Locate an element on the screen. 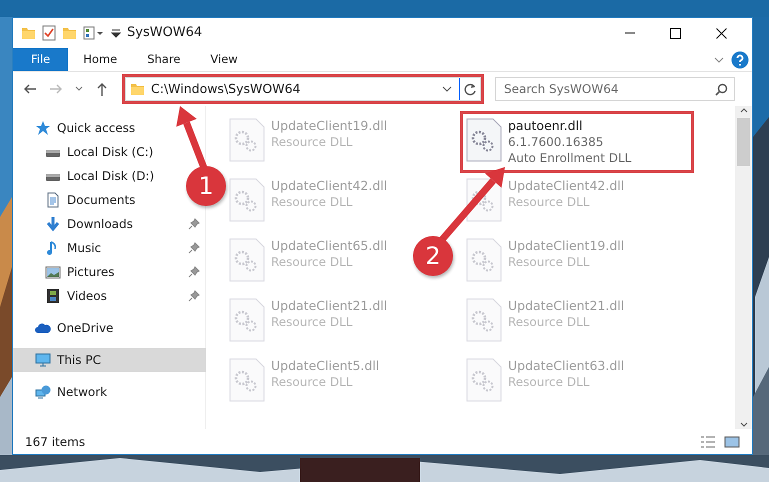  nav-item: Quick access is located at coordinates (77, 128).